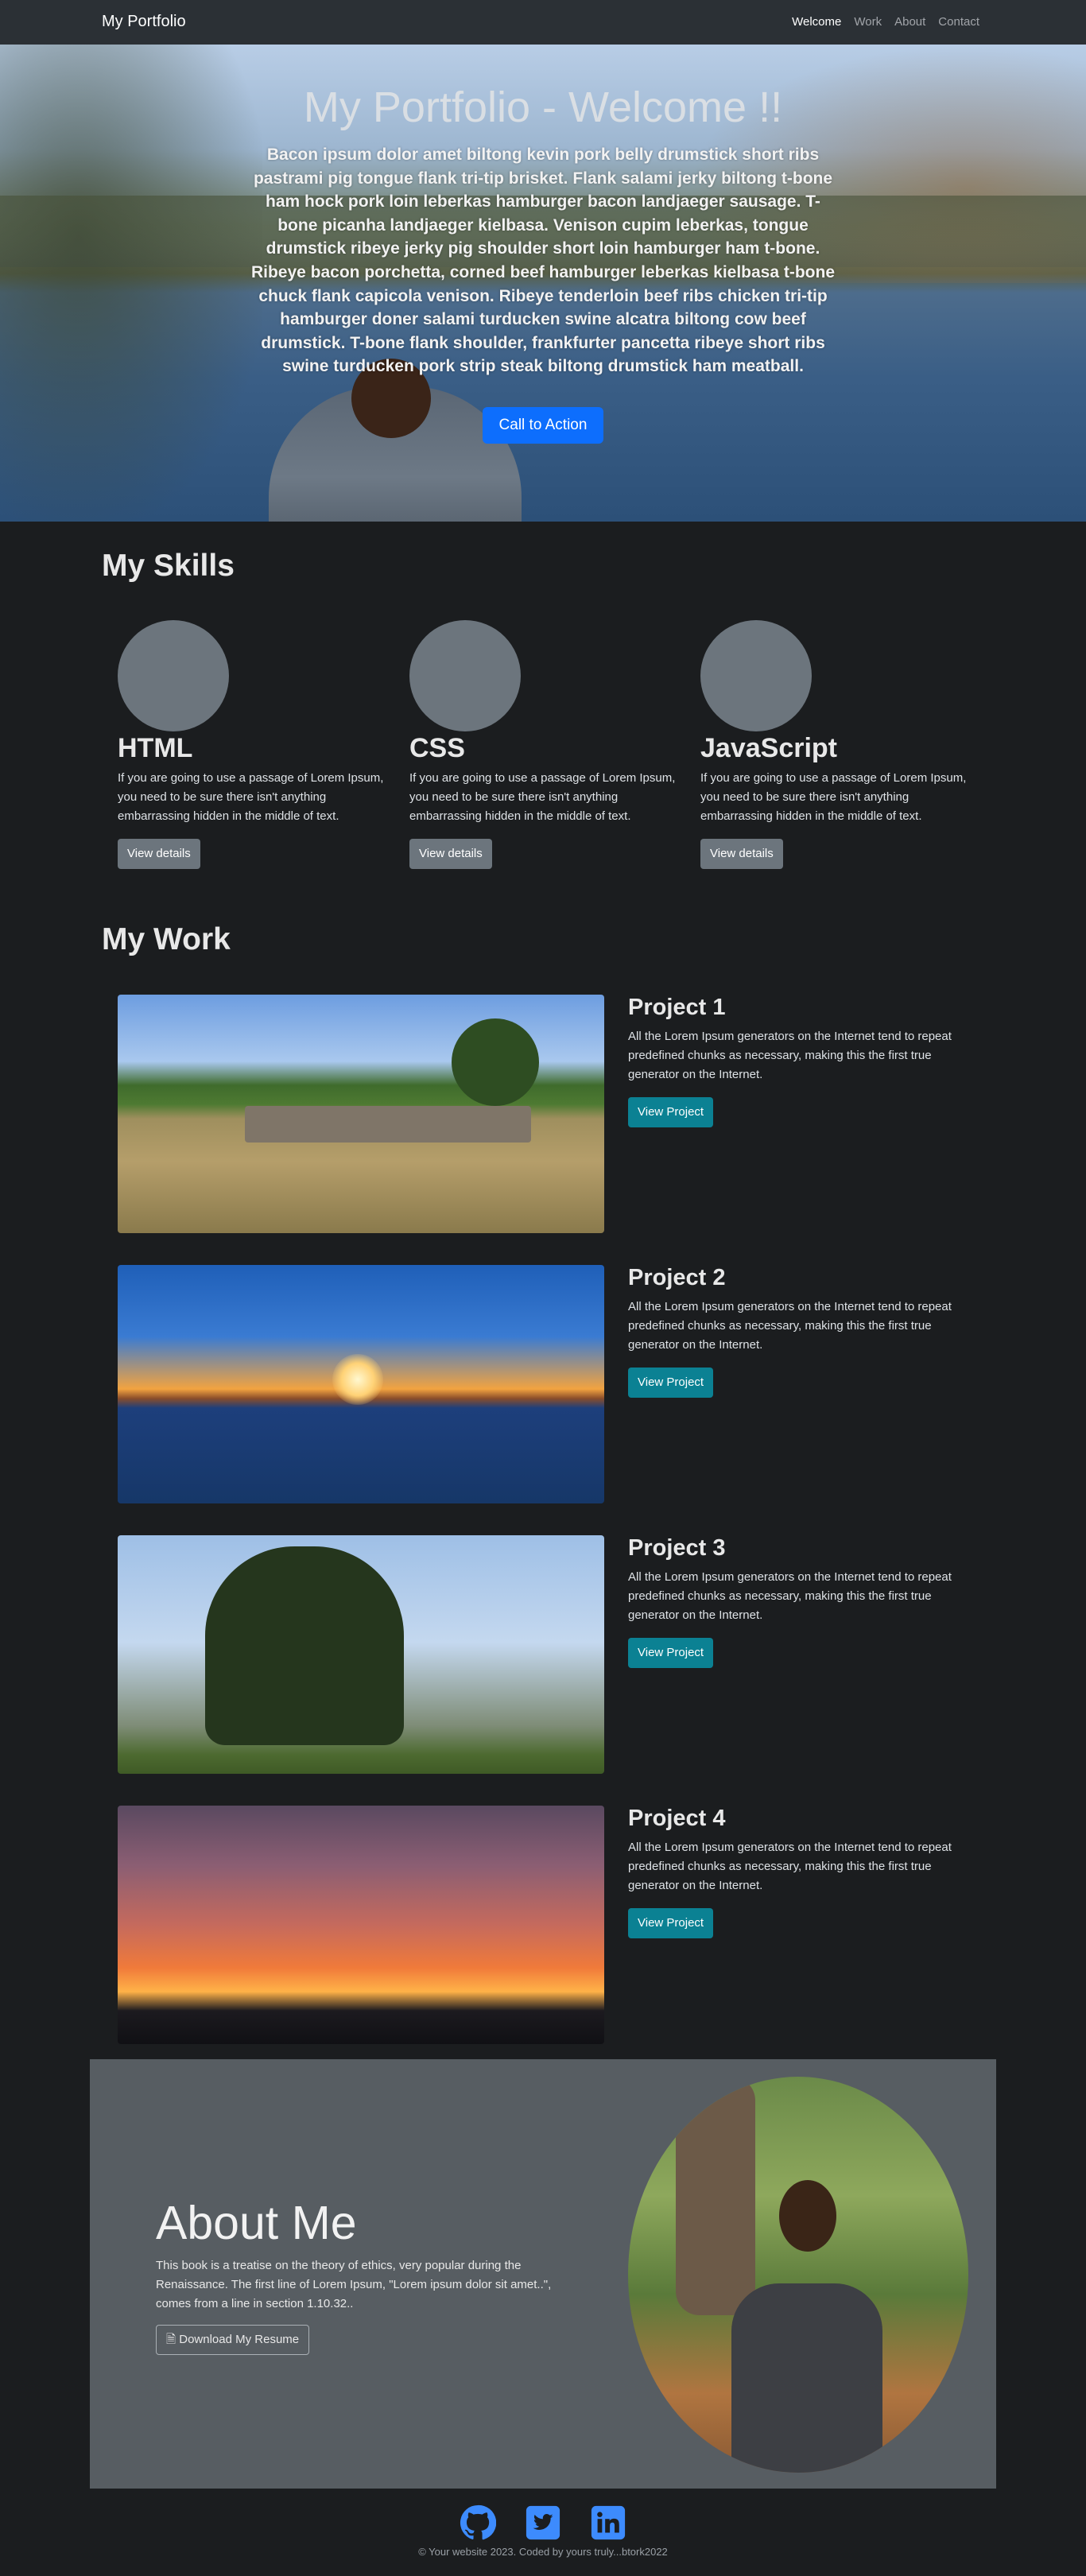 This screenshot has height=2576, width=1086. Describe the element at coordinates (357, 1379) in the screenshot. I see `sun-shape` at that location.